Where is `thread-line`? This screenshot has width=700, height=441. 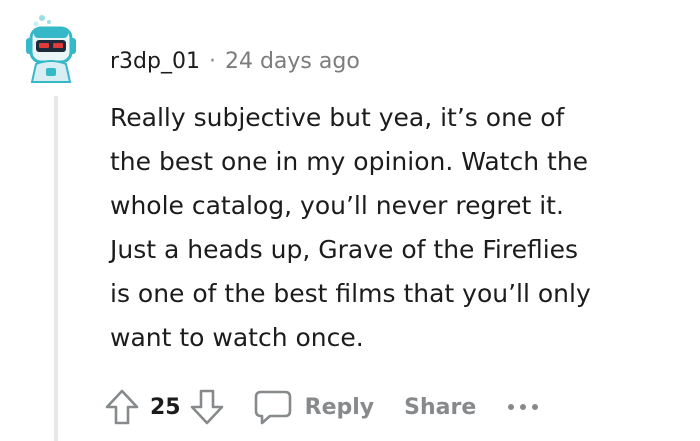
thread-line is located at coordinates (56, 268).